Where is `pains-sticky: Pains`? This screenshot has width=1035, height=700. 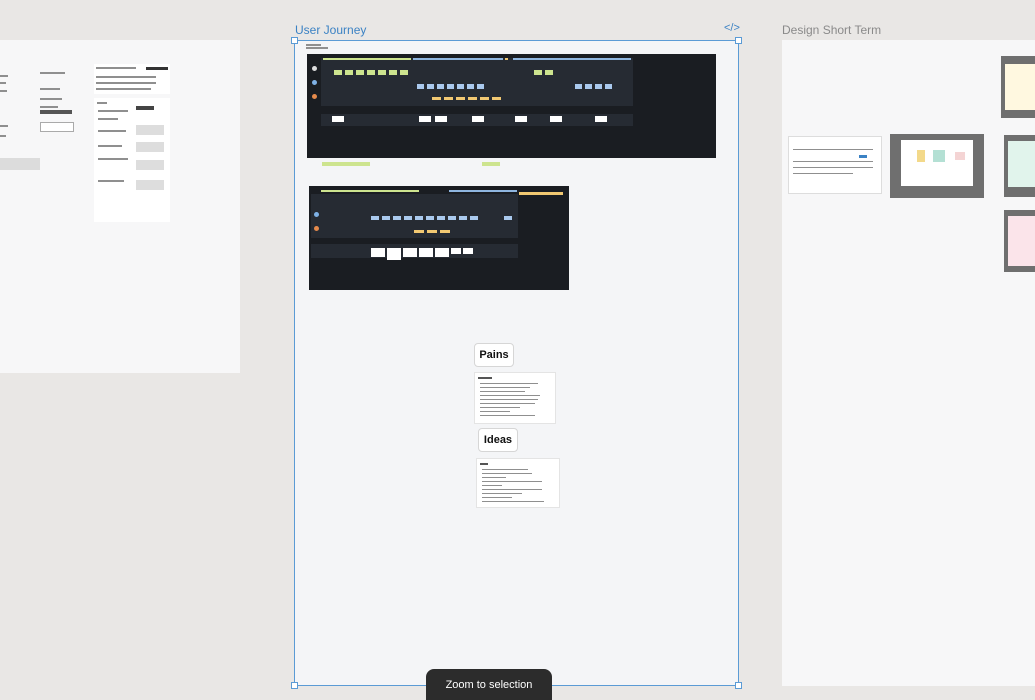
pains-sticky: Pains is located at coordinates (494, 355).